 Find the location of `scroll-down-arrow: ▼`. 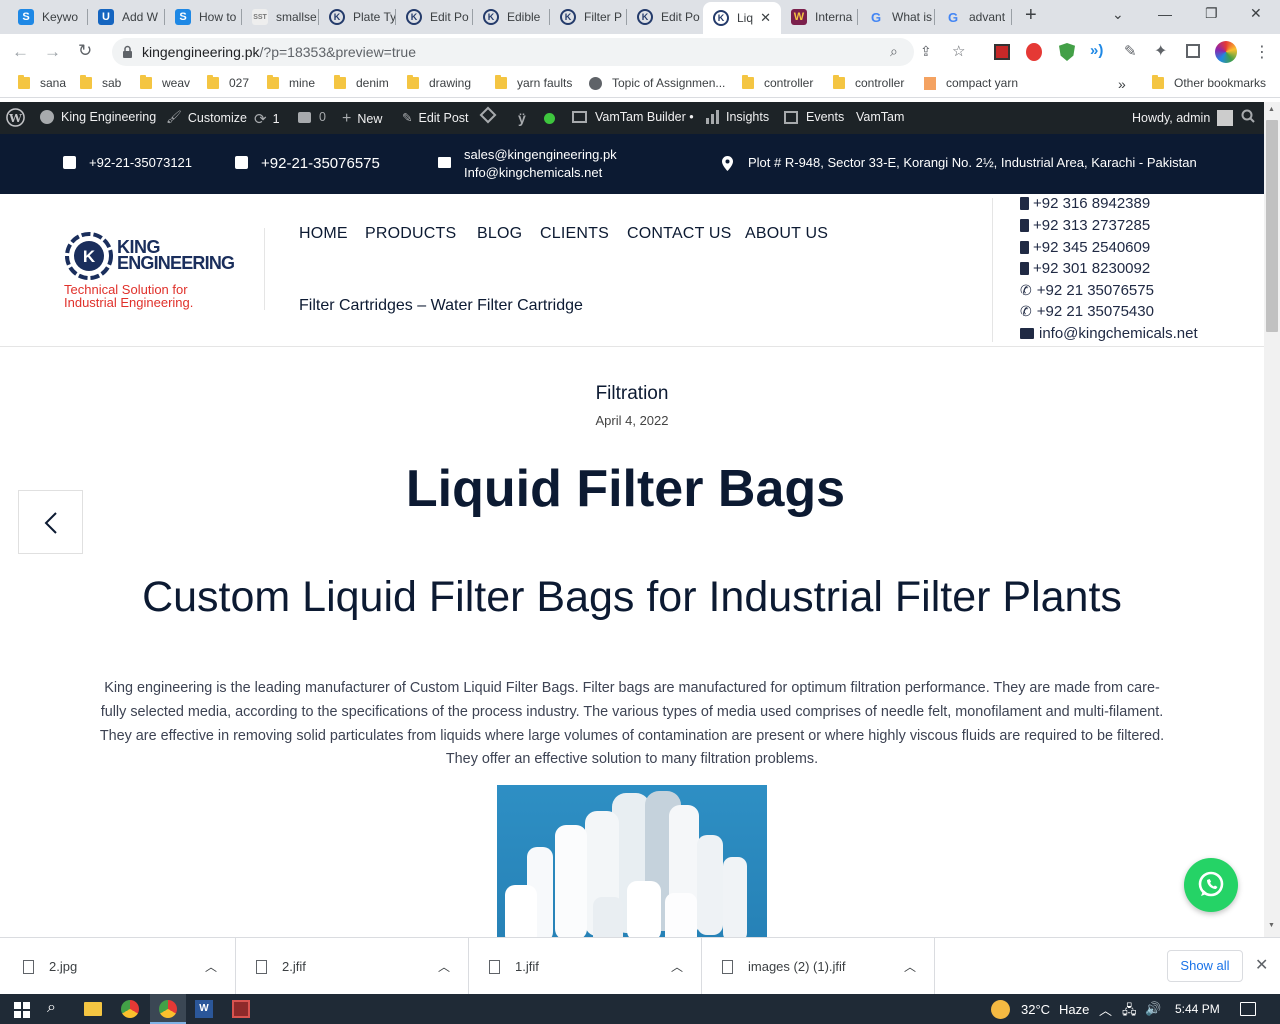

scroll-down-arrow: ▼ is located at coordinates (1271, 925).